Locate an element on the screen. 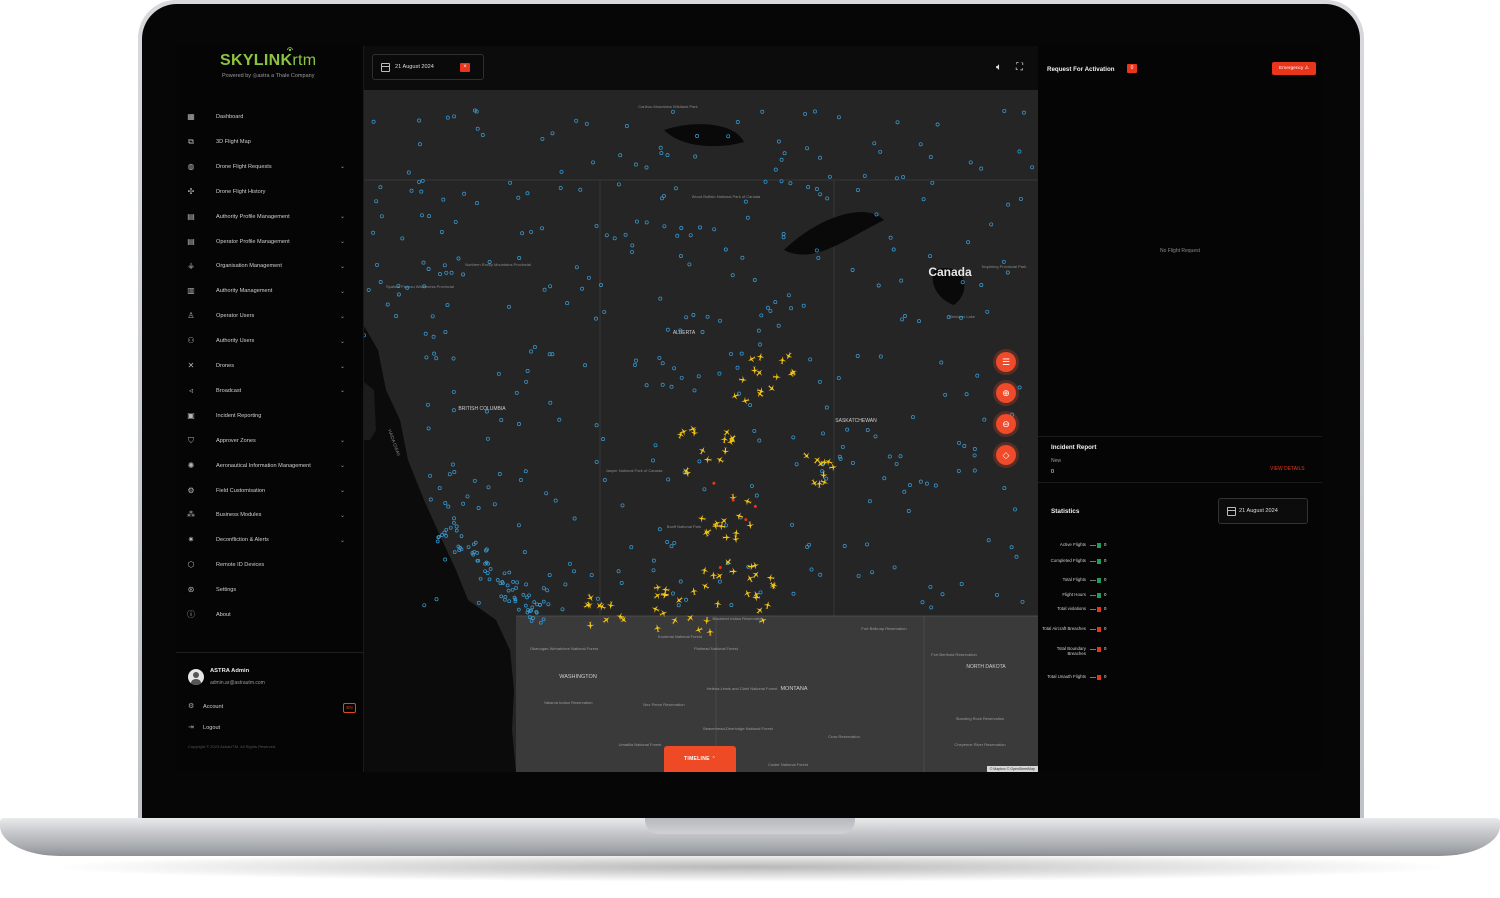 This screenshot has height=898, width=1500. map-label-caribou: Caribou Mountains Wildland Park is located at coordinates (667, 106).